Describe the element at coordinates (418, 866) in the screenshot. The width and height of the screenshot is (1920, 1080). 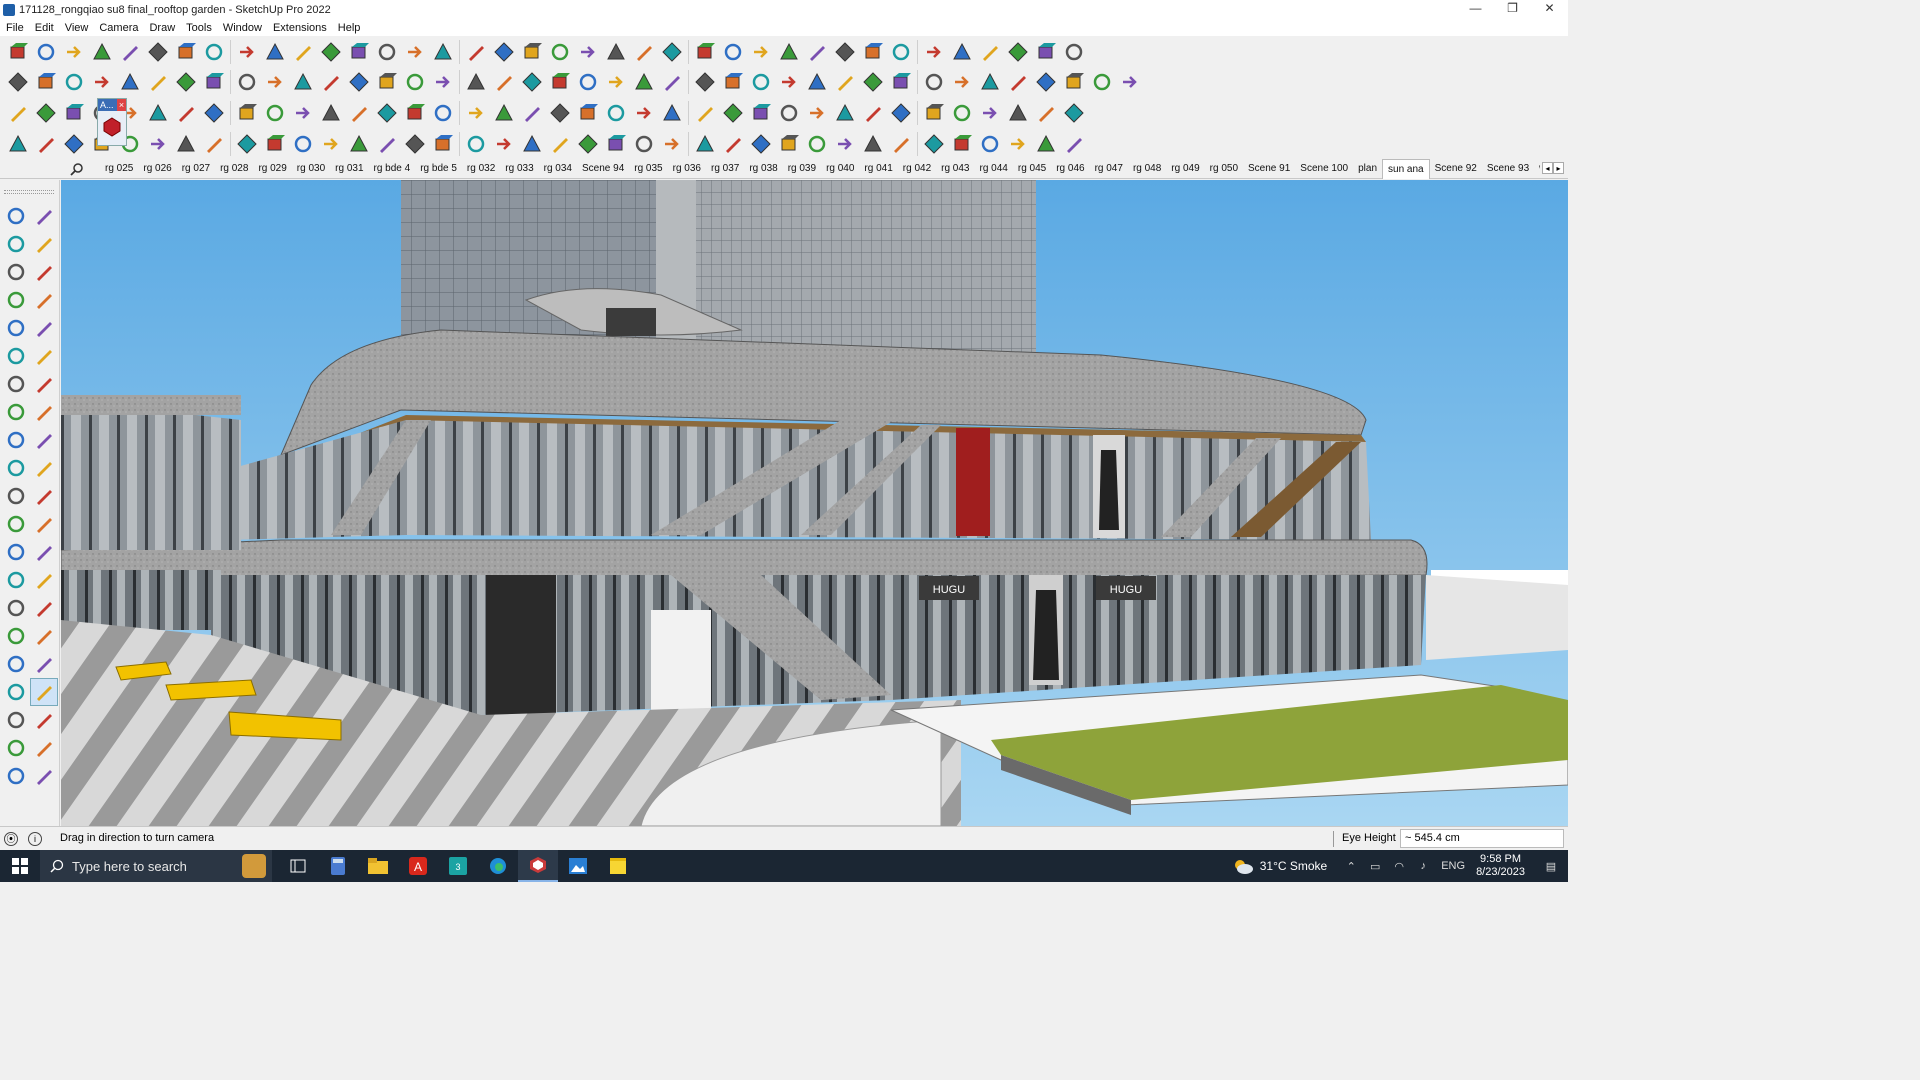
I see `acrobat-button: A` at that location.